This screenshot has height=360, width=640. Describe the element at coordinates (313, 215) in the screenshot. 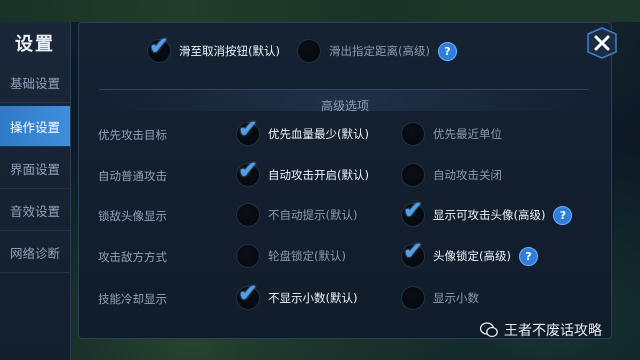

I see `option-label: 不自动提示(默认)` at that location.